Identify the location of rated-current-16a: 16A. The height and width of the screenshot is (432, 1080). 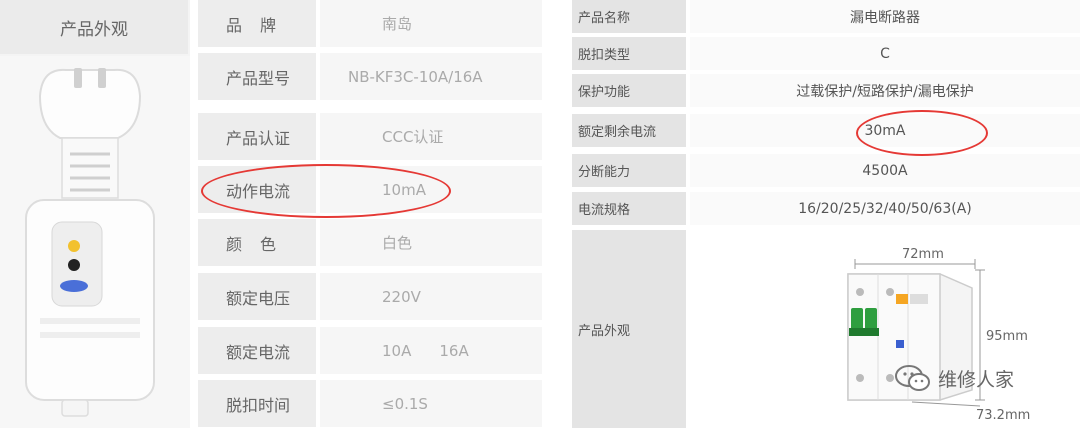
(454, 350).